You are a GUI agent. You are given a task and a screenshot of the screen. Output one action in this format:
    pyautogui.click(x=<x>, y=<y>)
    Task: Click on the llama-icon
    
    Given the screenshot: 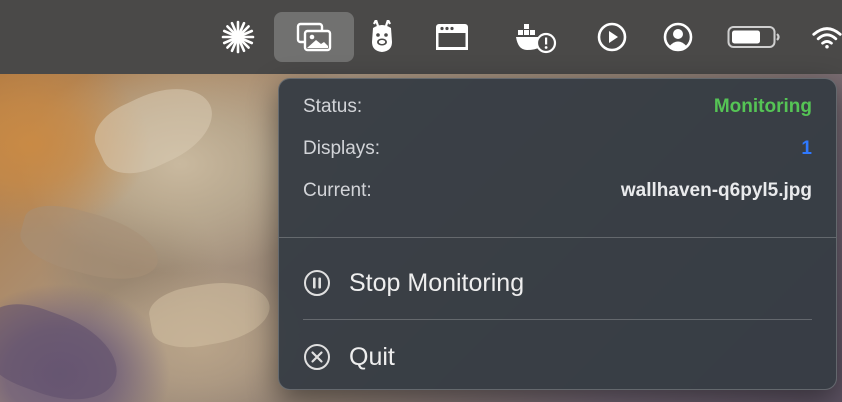 What is the action you would take?
    pyautogui.click(x=382, y=37)
    